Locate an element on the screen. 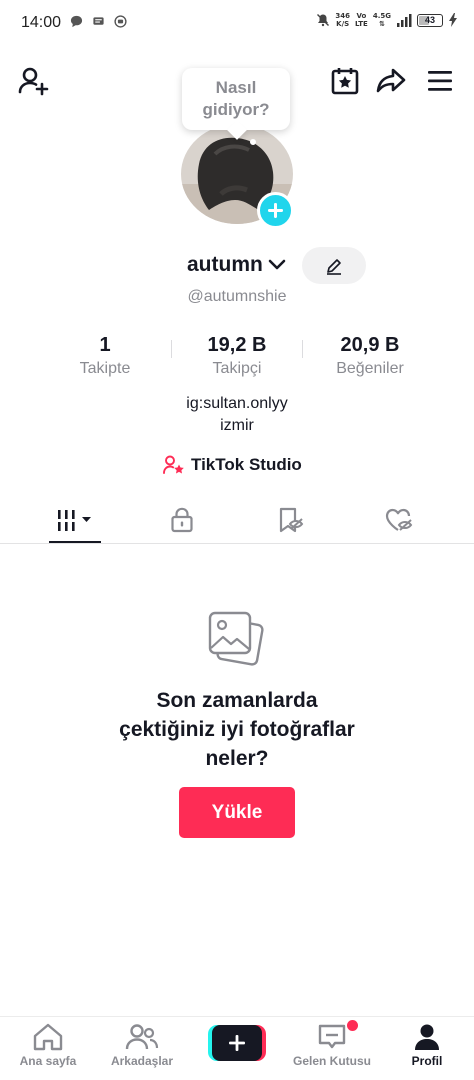 This screenshot has width=474, height=1080. tab-videos is located at coordinates (75, 519).